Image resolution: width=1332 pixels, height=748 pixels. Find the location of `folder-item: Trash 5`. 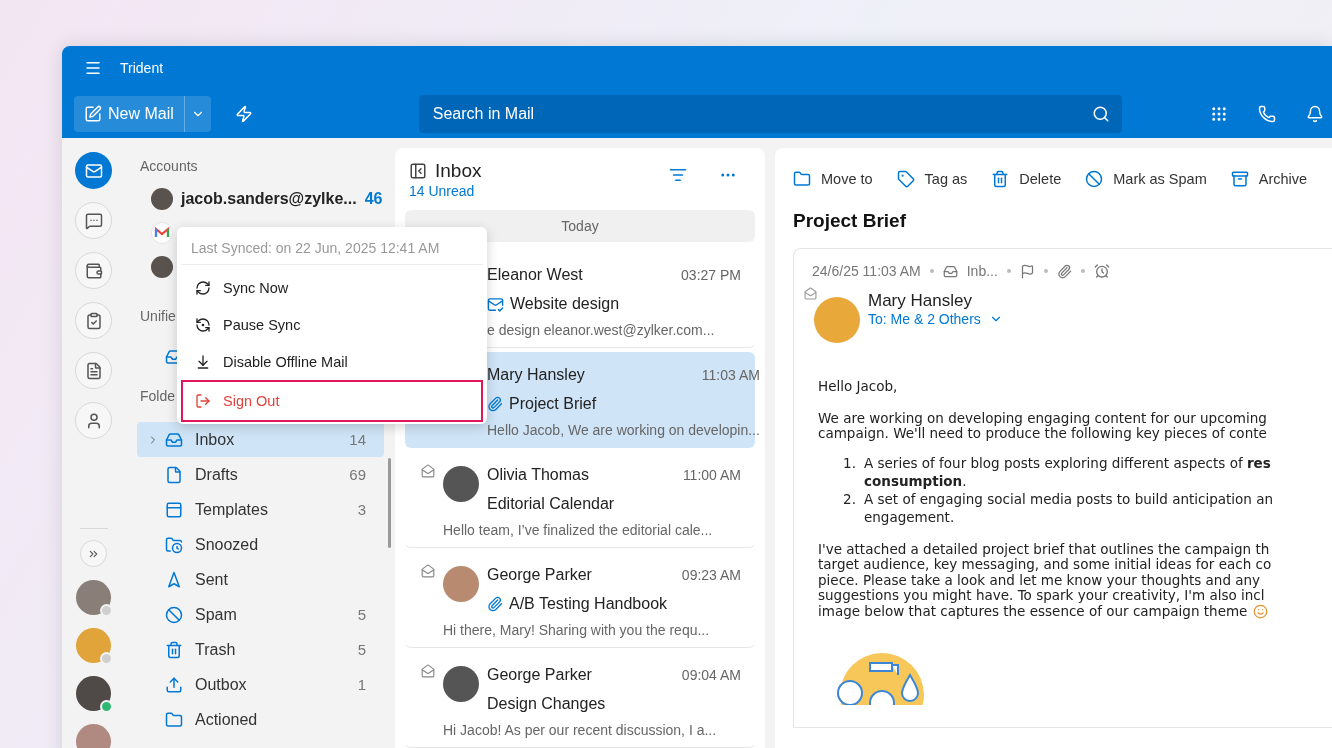

folder-item: Trash 5 is located at coordinates (260, 649).